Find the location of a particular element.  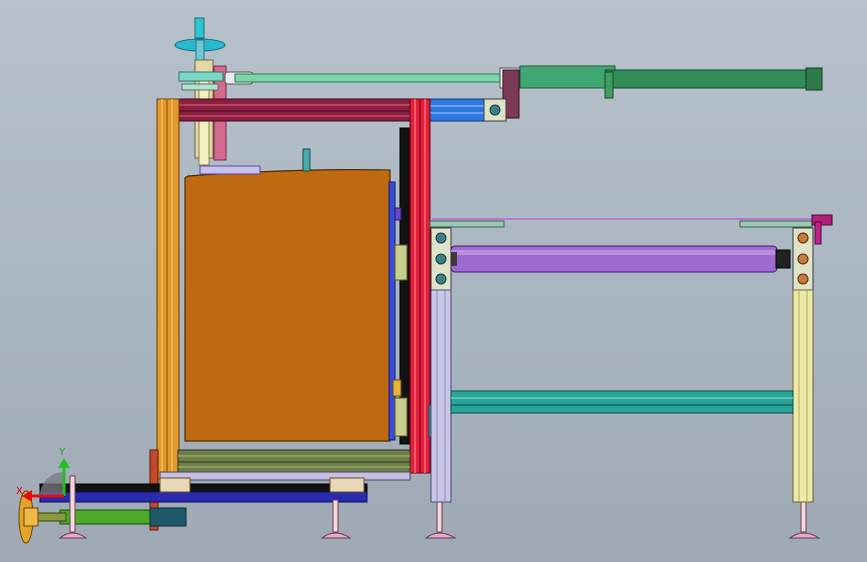

leg-right is located at coordinates (803, 396).